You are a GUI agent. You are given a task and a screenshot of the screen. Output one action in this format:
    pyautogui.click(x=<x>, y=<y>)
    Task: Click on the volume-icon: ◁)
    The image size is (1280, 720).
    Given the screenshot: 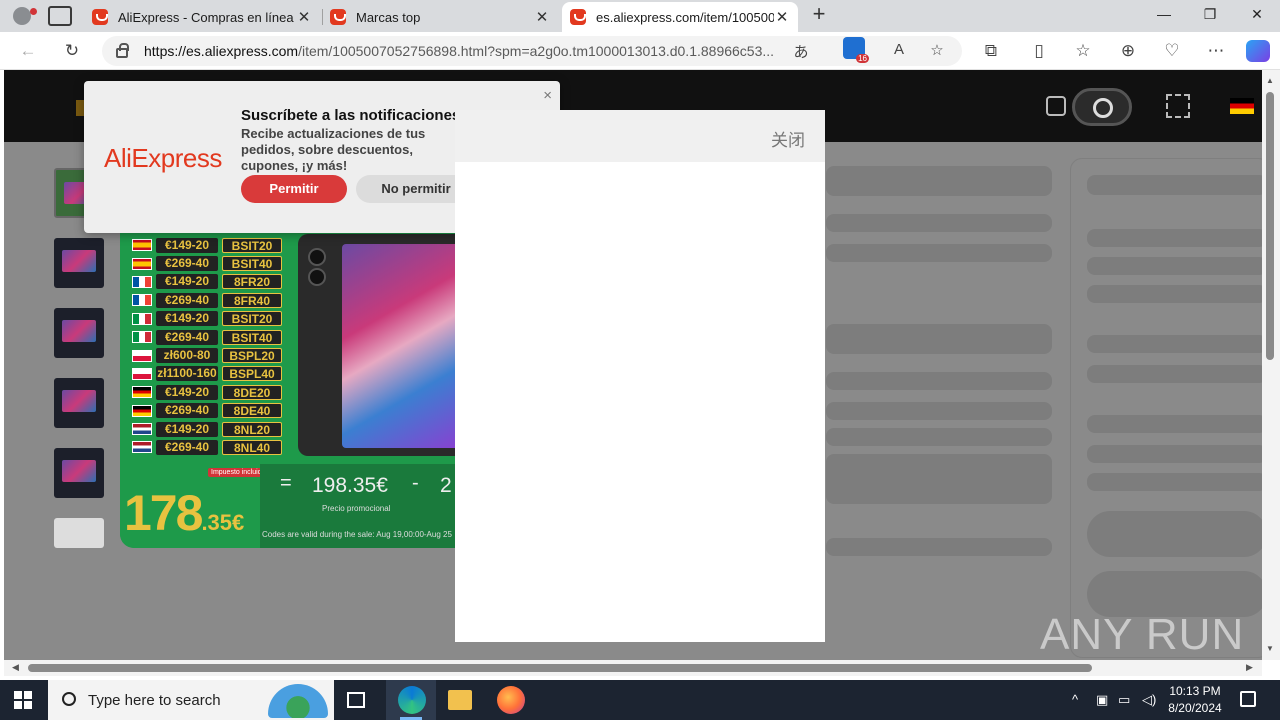 What is the action you would take?
    pyautogui.click(x=1149, y=700)
    